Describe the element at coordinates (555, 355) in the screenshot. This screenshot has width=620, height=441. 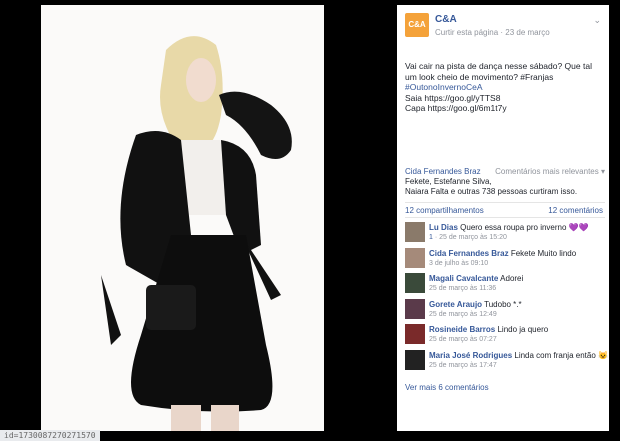
I see `comment-text: Linda com franja então` at that location.